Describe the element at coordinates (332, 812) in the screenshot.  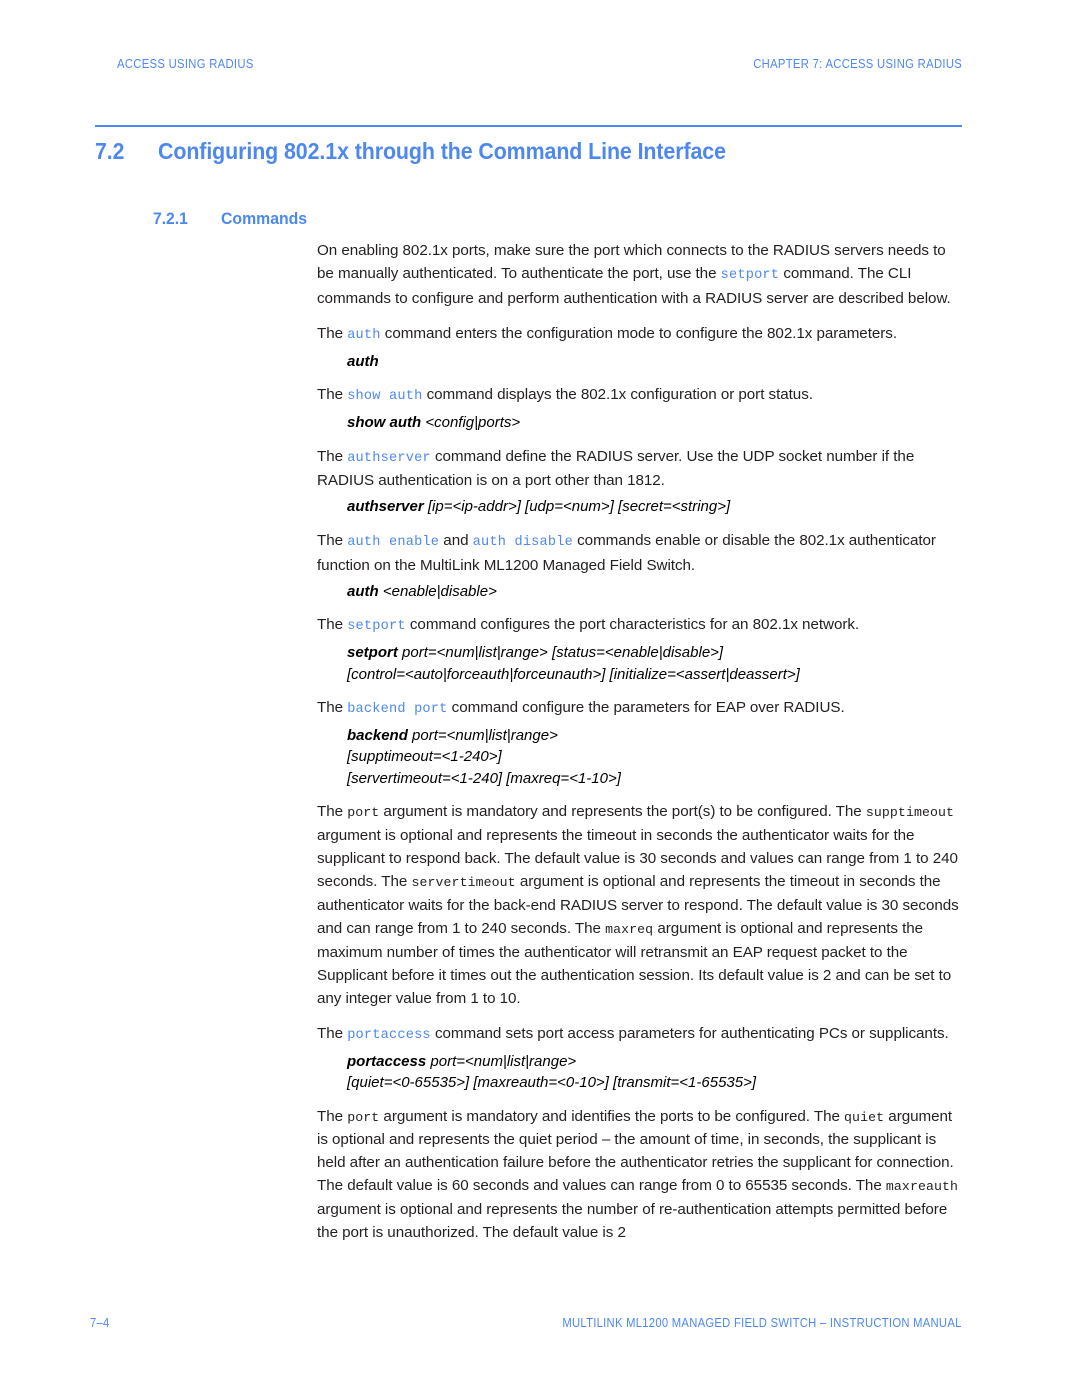
I see `args1-a: The` at that location.